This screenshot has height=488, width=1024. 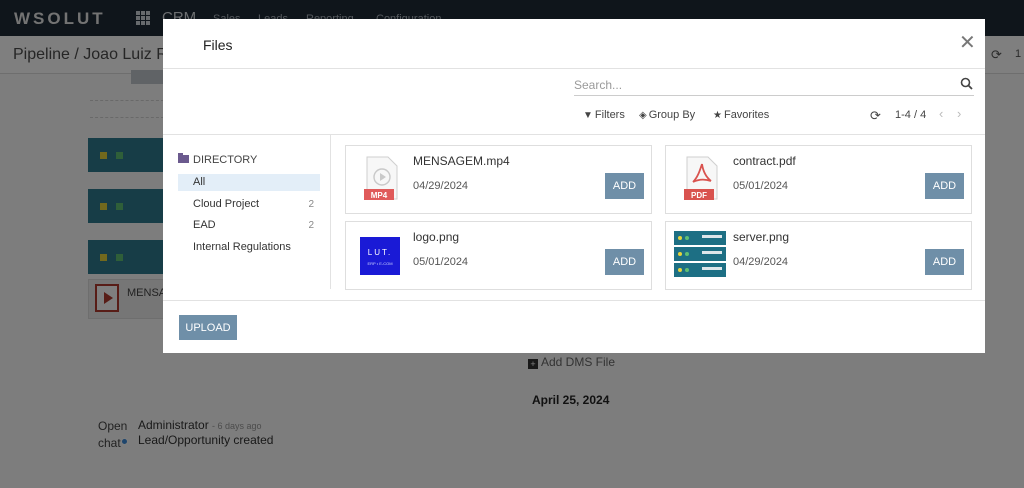 What do you see at coordinates (761, 237) in the screenshot?
I see `file-name: server.png` at bounding box center [761, 237].